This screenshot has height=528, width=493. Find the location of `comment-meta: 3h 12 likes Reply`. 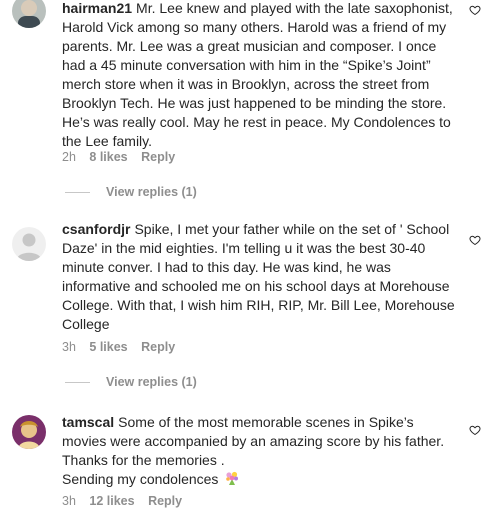

comment-meta: 3h 12 likes Reply is located at coordinates (127, 501).